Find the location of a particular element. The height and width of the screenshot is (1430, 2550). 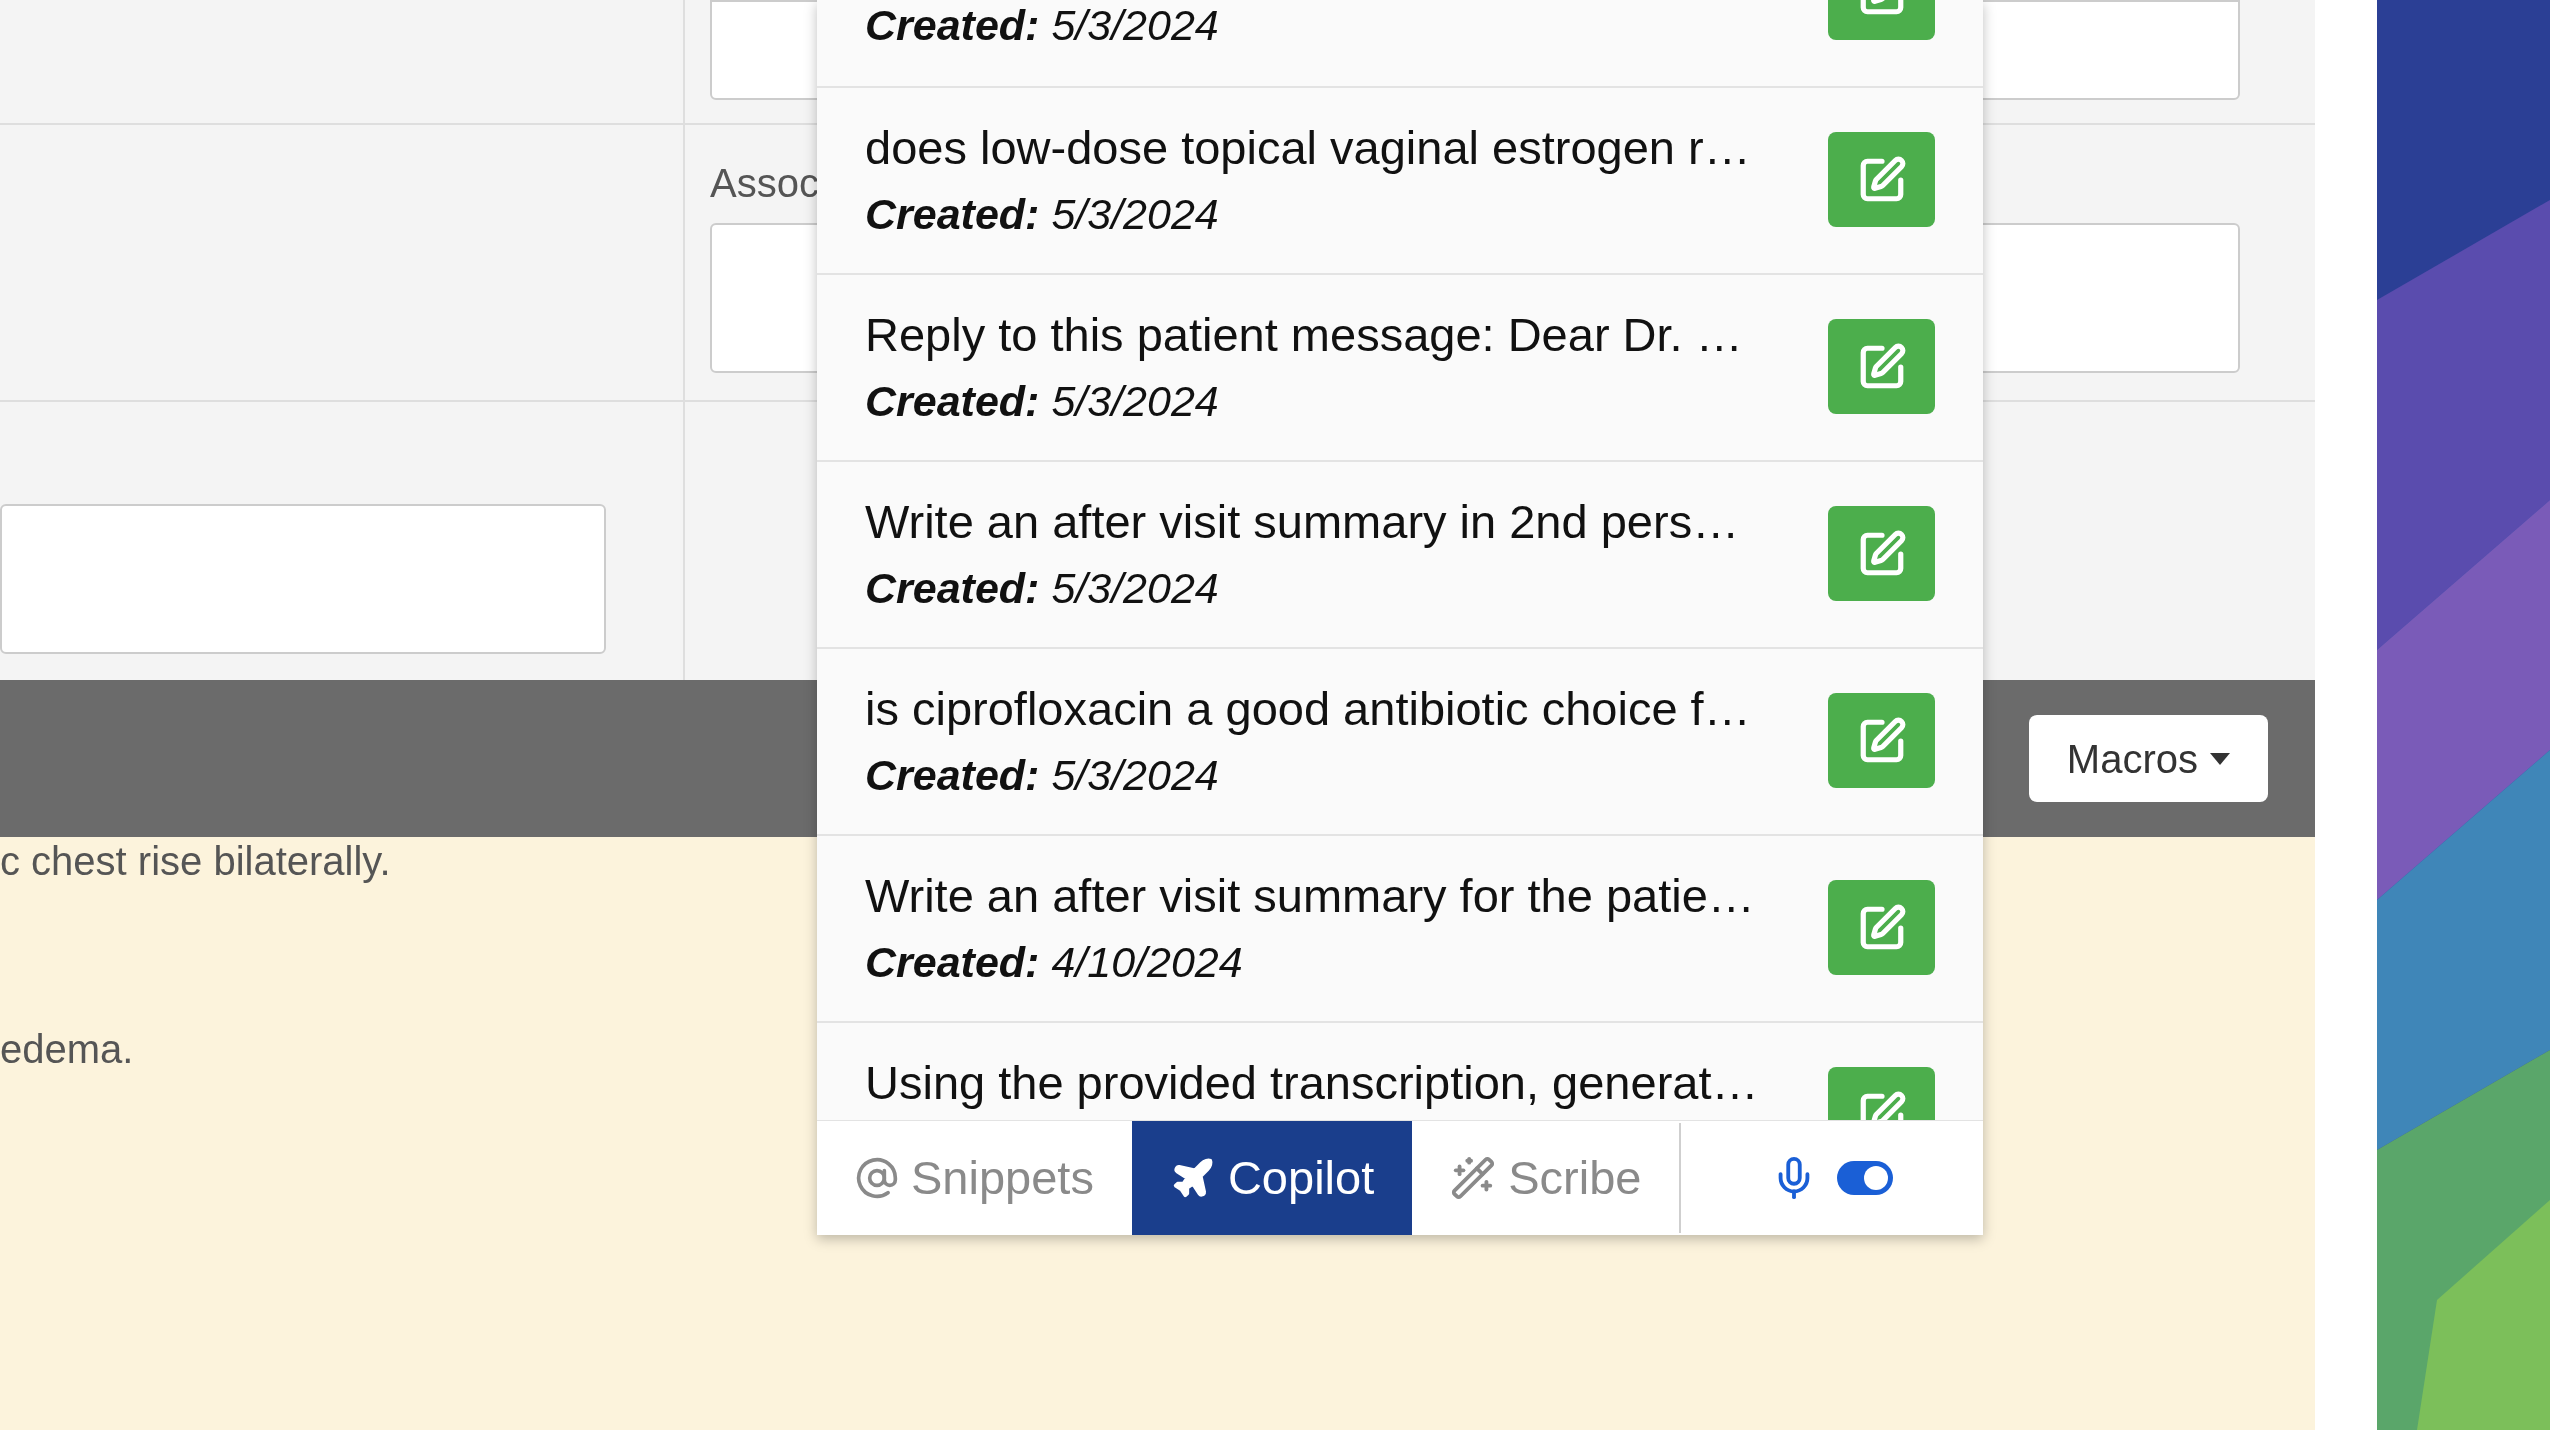

note-text: edema. is located at coordinates (67, 1049).